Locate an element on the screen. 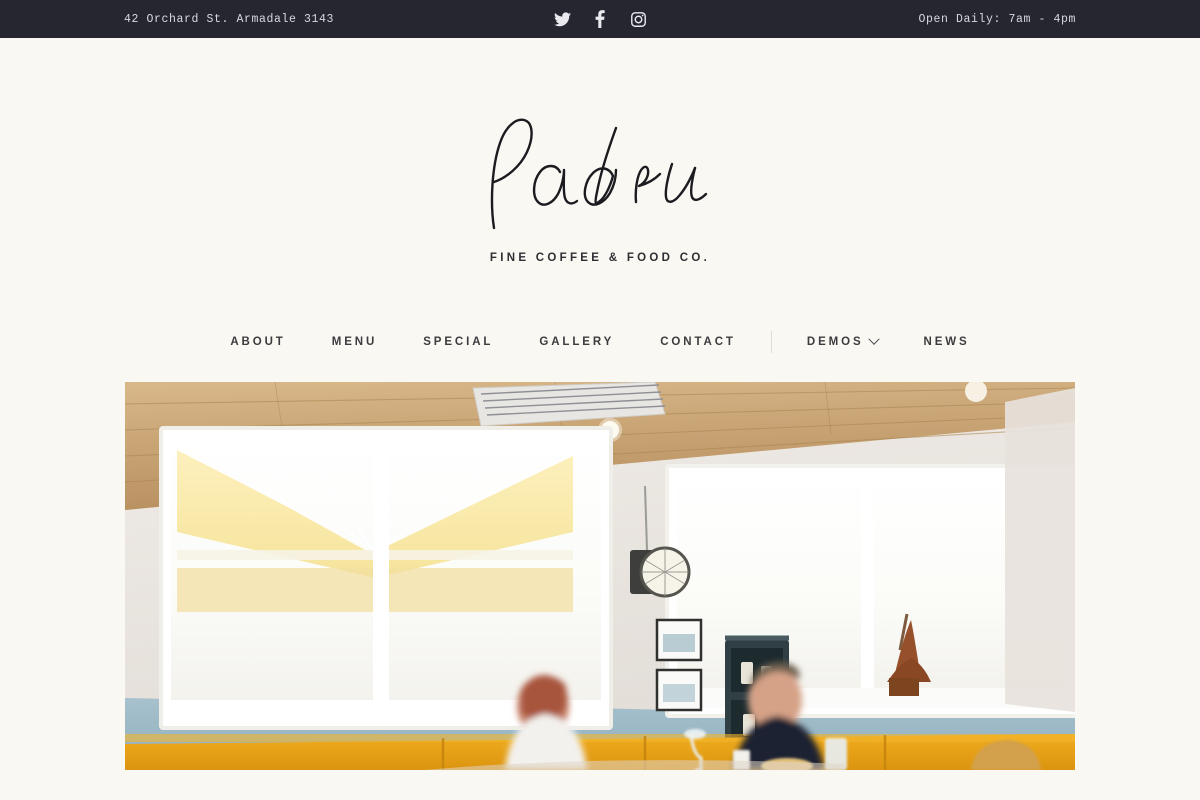 This screenshot has width=1200, height=800. nav-label: NEWS is located at coordinates (946, 342).